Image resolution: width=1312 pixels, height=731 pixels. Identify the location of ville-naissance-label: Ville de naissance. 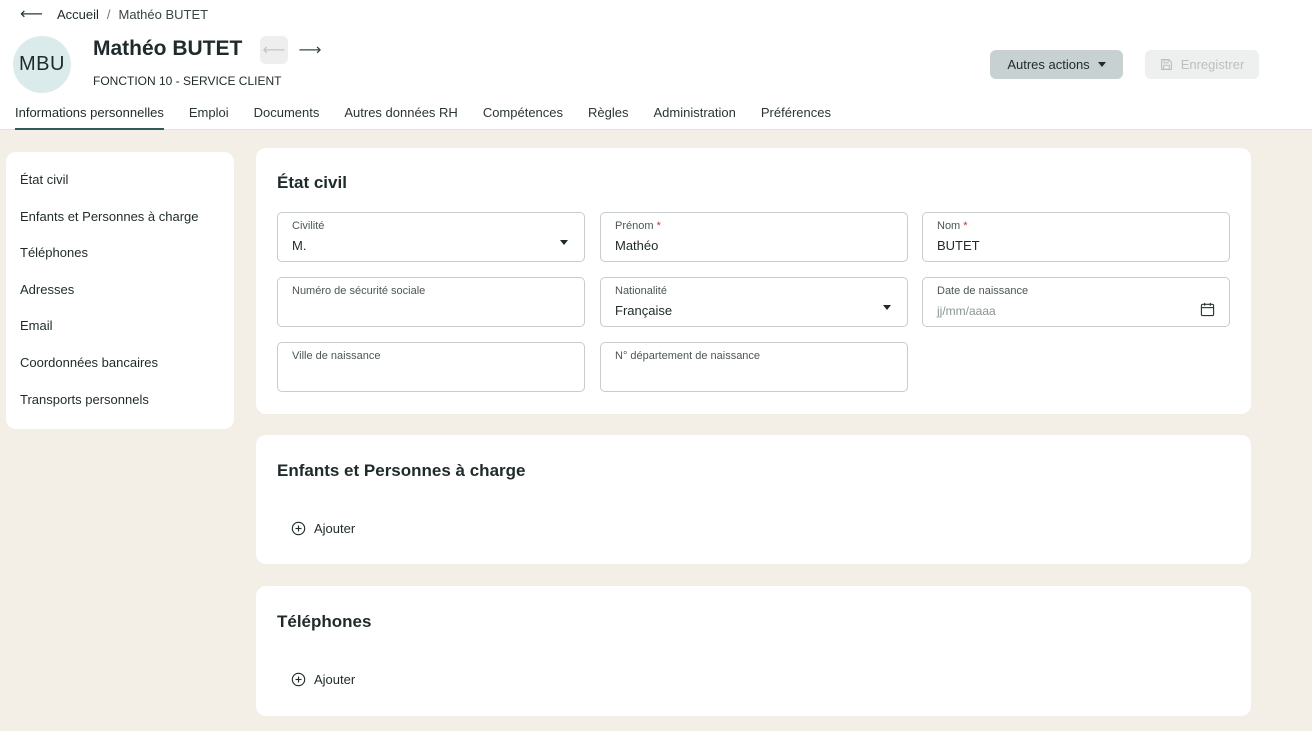
(336, 356).